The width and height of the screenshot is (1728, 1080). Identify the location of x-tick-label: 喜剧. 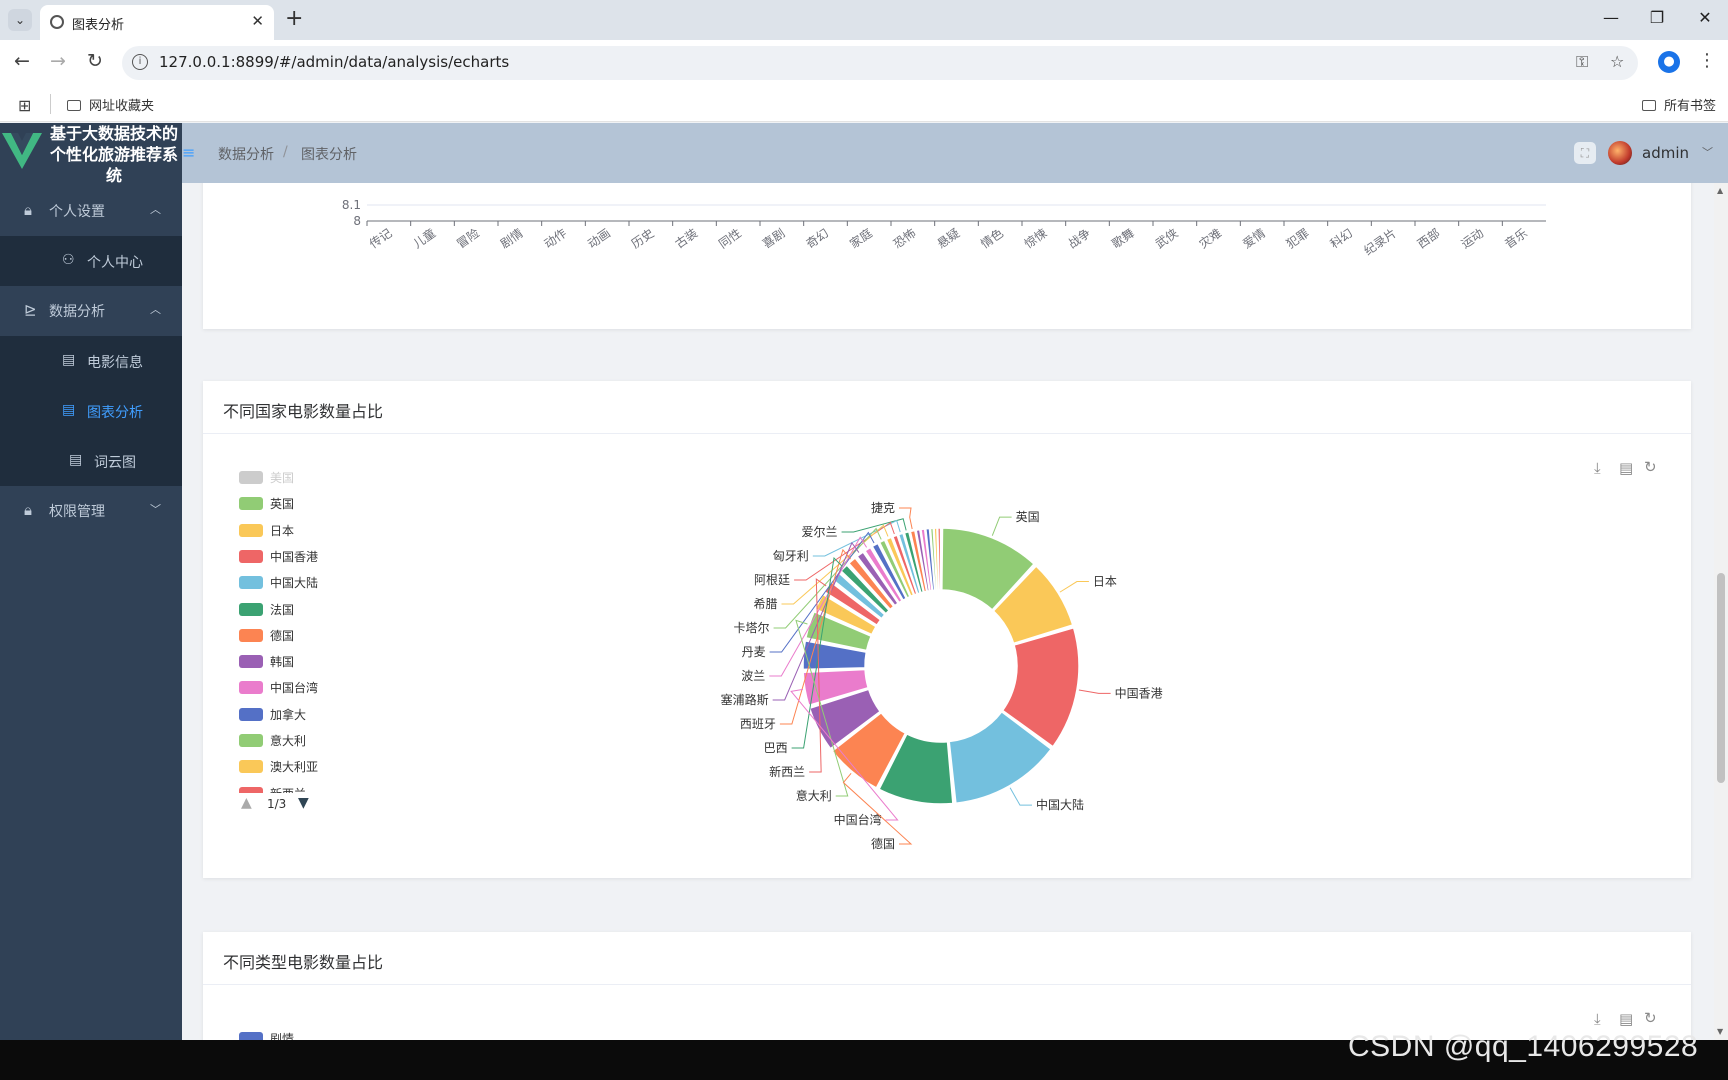
(774, 238).